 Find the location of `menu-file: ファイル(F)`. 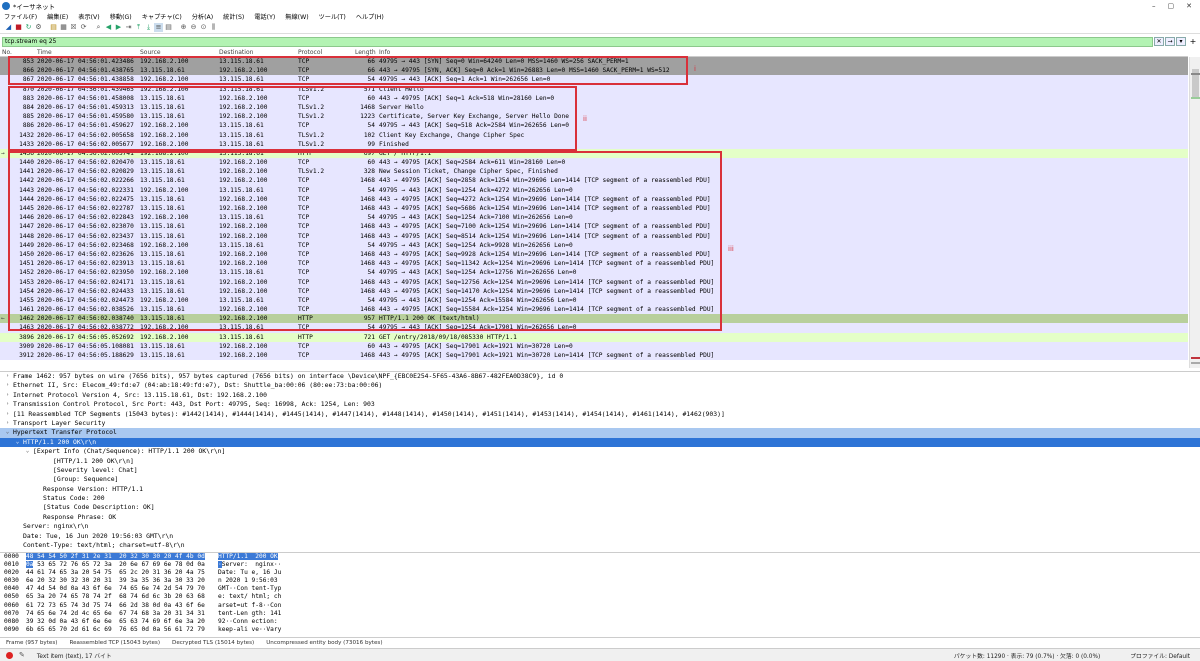

menu-file: ファイル(F) is located at coordinates (20, 16).